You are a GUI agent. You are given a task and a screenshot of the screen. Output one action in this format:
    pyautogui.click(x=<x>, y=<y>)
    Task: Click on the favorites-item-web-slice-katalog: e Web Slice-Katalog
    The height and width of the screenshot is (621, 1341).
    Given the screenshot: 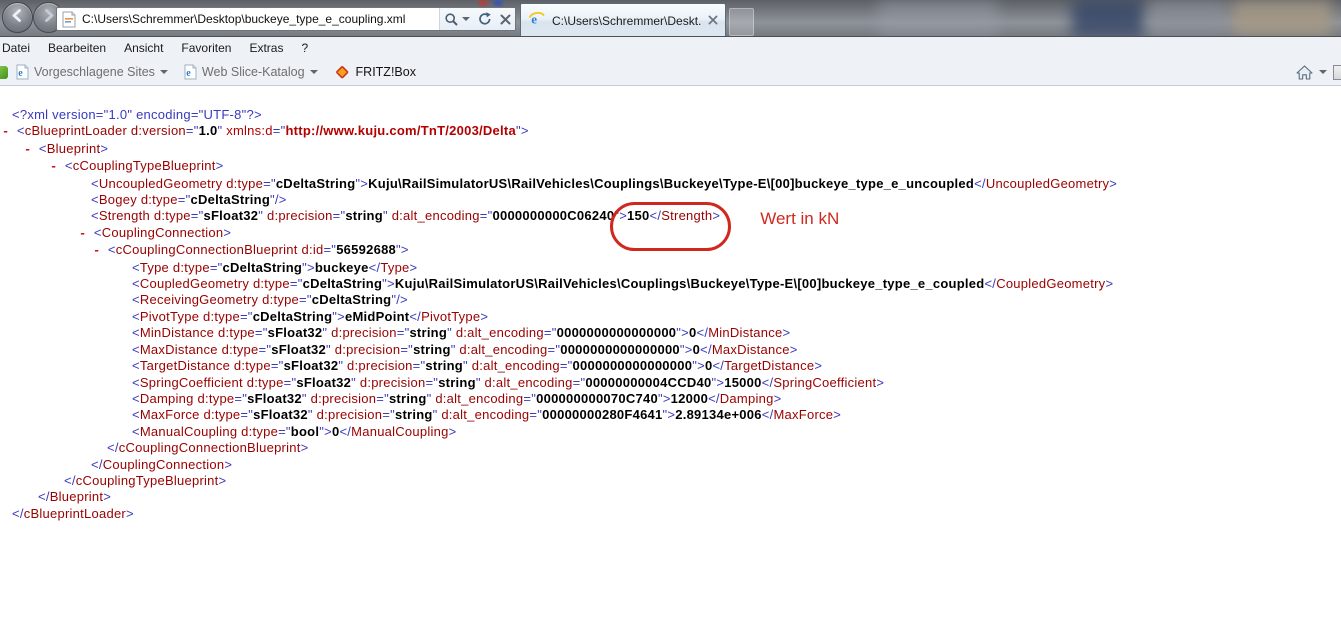 What is the action you would take?
    pyautogui.click(x=251, y=72)
    